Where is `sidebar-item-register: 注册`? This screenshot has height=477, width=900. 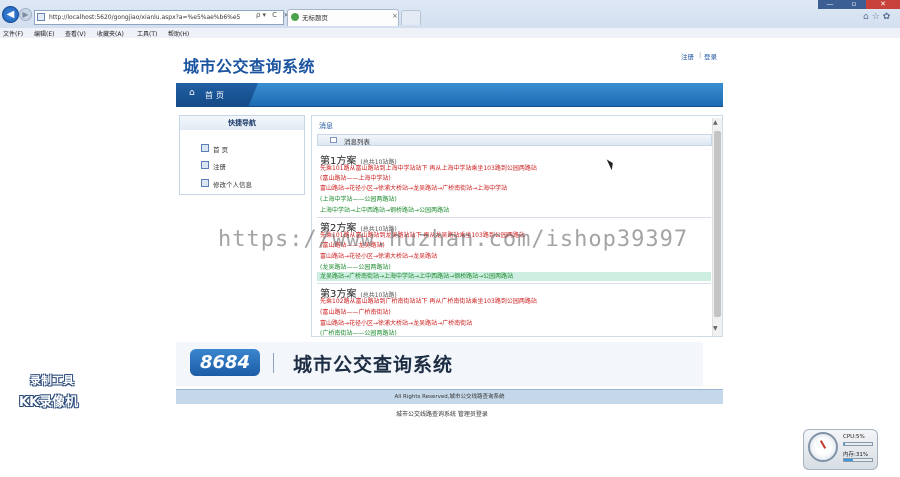
sidebar-item-register: 注册 is located at coordinates (219, 166).